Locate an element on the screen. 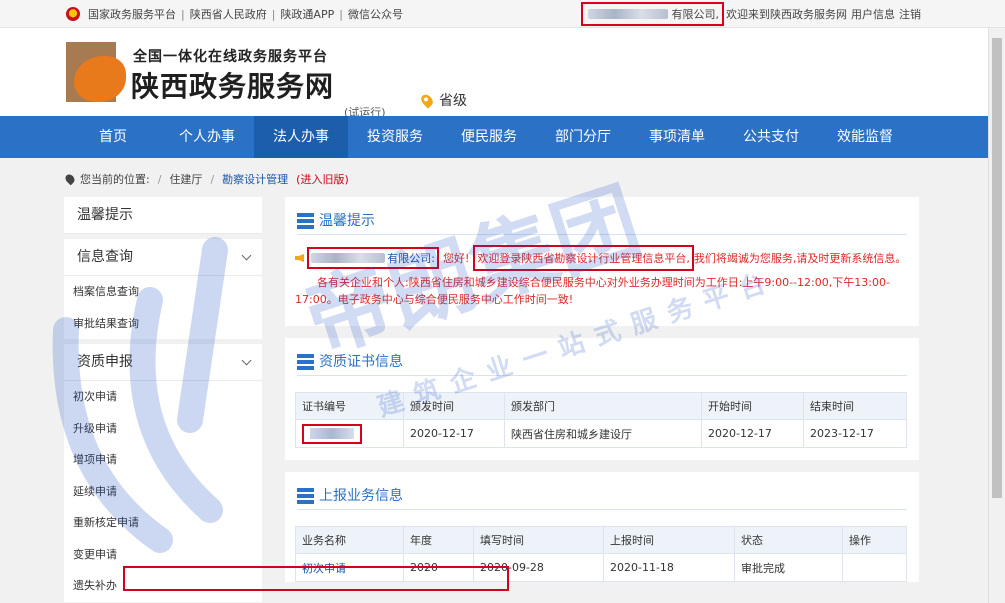 The height and width of the screenshot is (603, 1005). redacted-cert-number is located at coordinates (332, 433).